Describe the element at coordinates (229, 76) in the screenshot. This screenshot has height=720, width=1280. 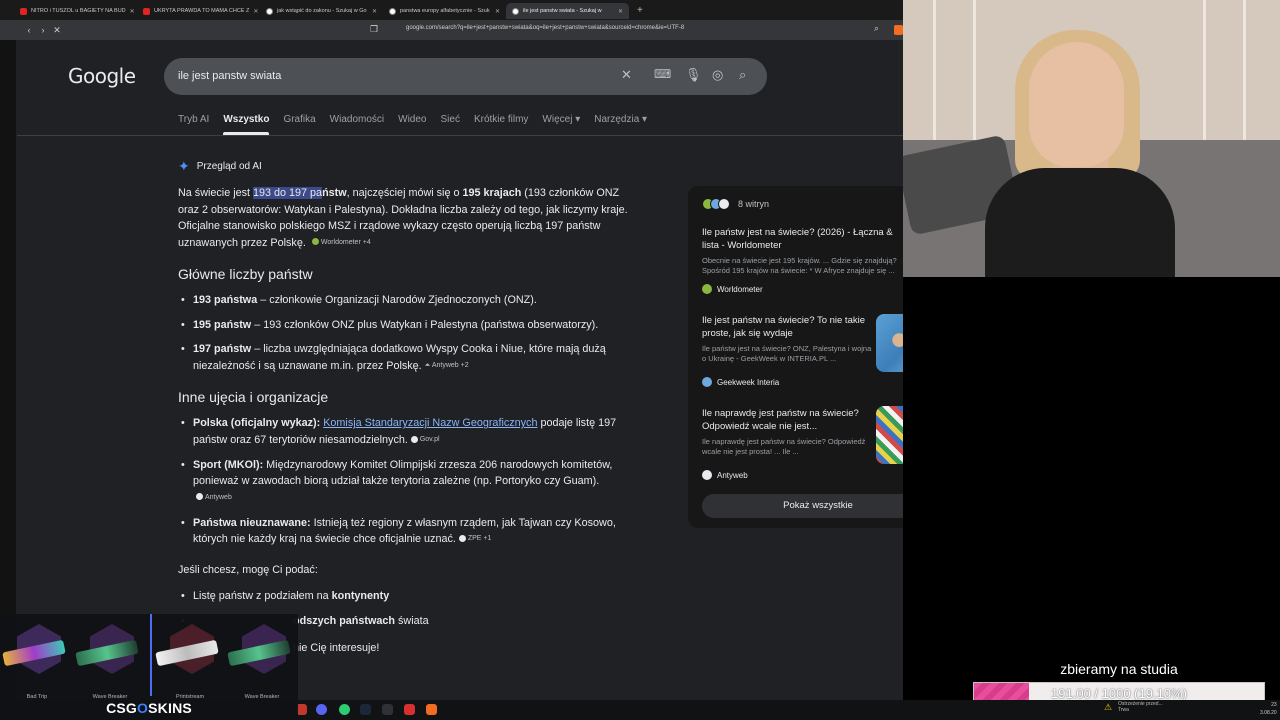
I see `search-input: ile jest panstw swiata` at that location.